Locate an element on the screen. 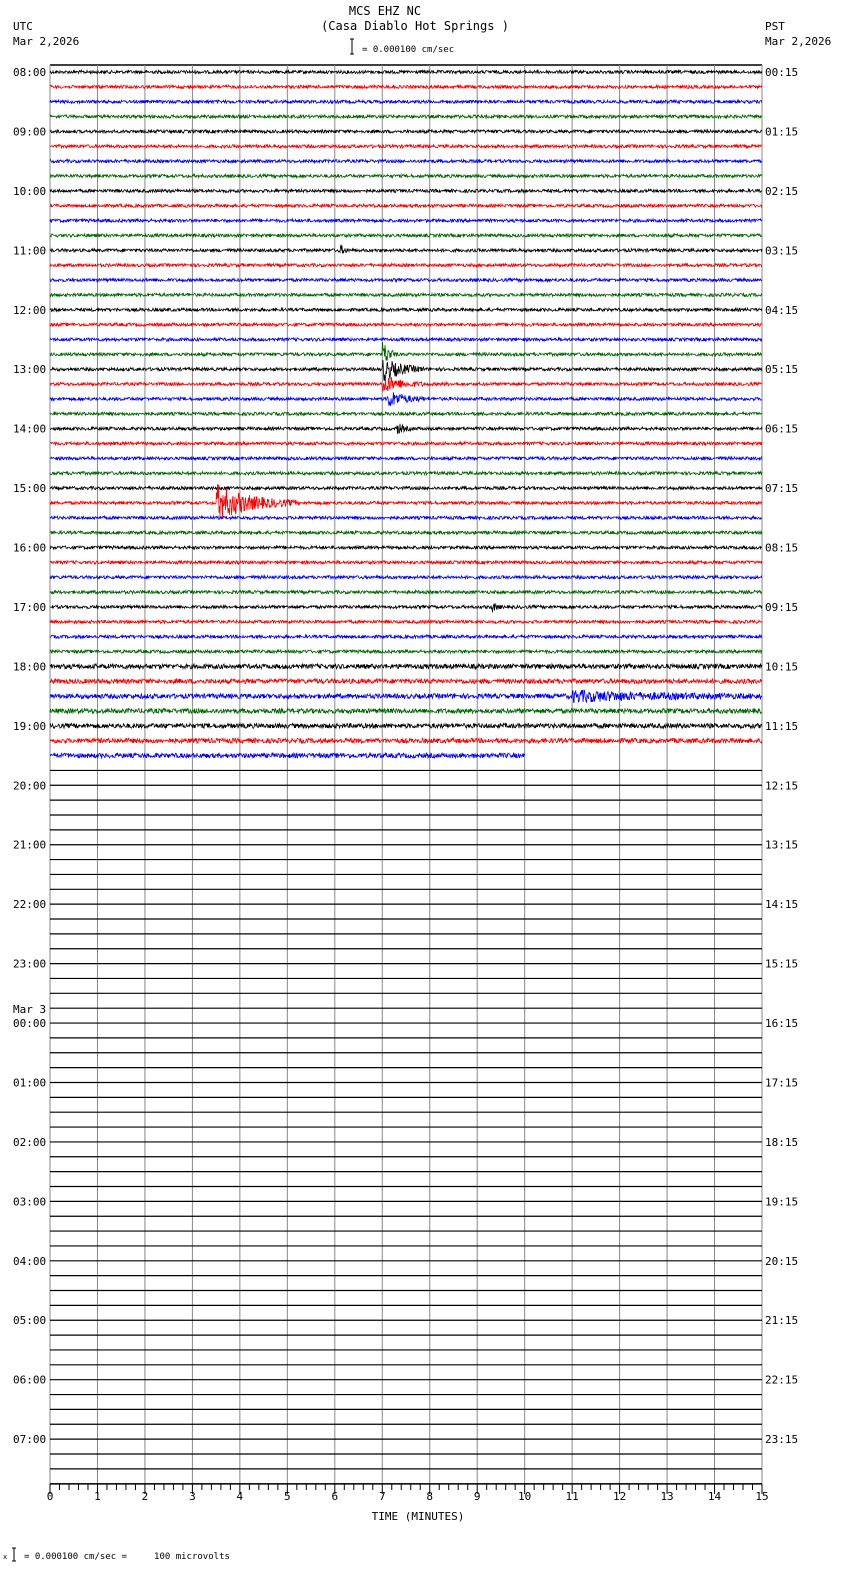 This screenshot has height=1584, width=850. utc-hour-label: 21:00 is located at coordinates (29, 845).